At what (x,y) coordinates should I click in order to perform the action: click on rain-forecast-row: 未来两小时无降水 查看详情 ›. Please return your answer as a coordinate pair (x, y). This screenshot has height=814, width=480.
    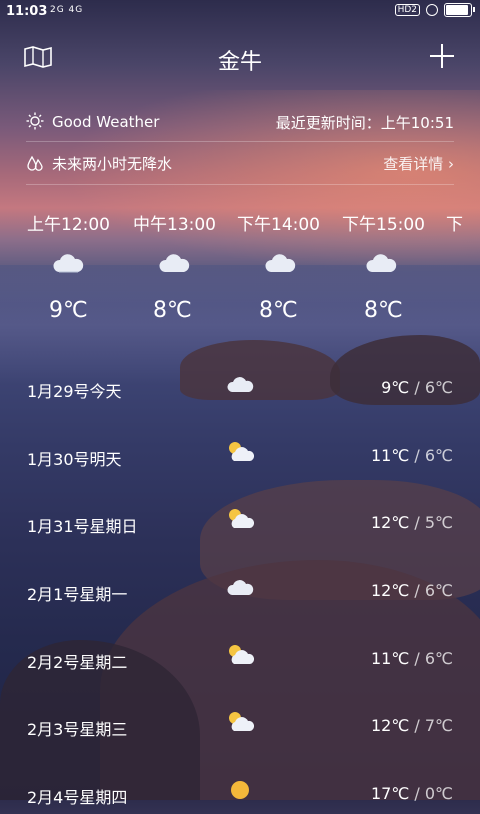
    Looking at the image, I should click on (240, 163).